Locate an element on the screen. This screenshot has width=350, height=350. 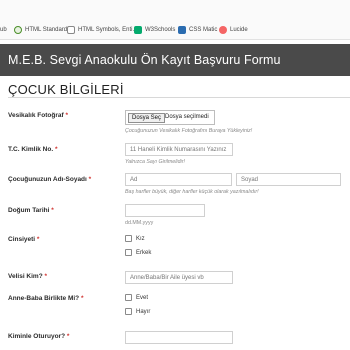
birth-format-hint: dd.MM.yyyy is located at coordinates (139, 223).